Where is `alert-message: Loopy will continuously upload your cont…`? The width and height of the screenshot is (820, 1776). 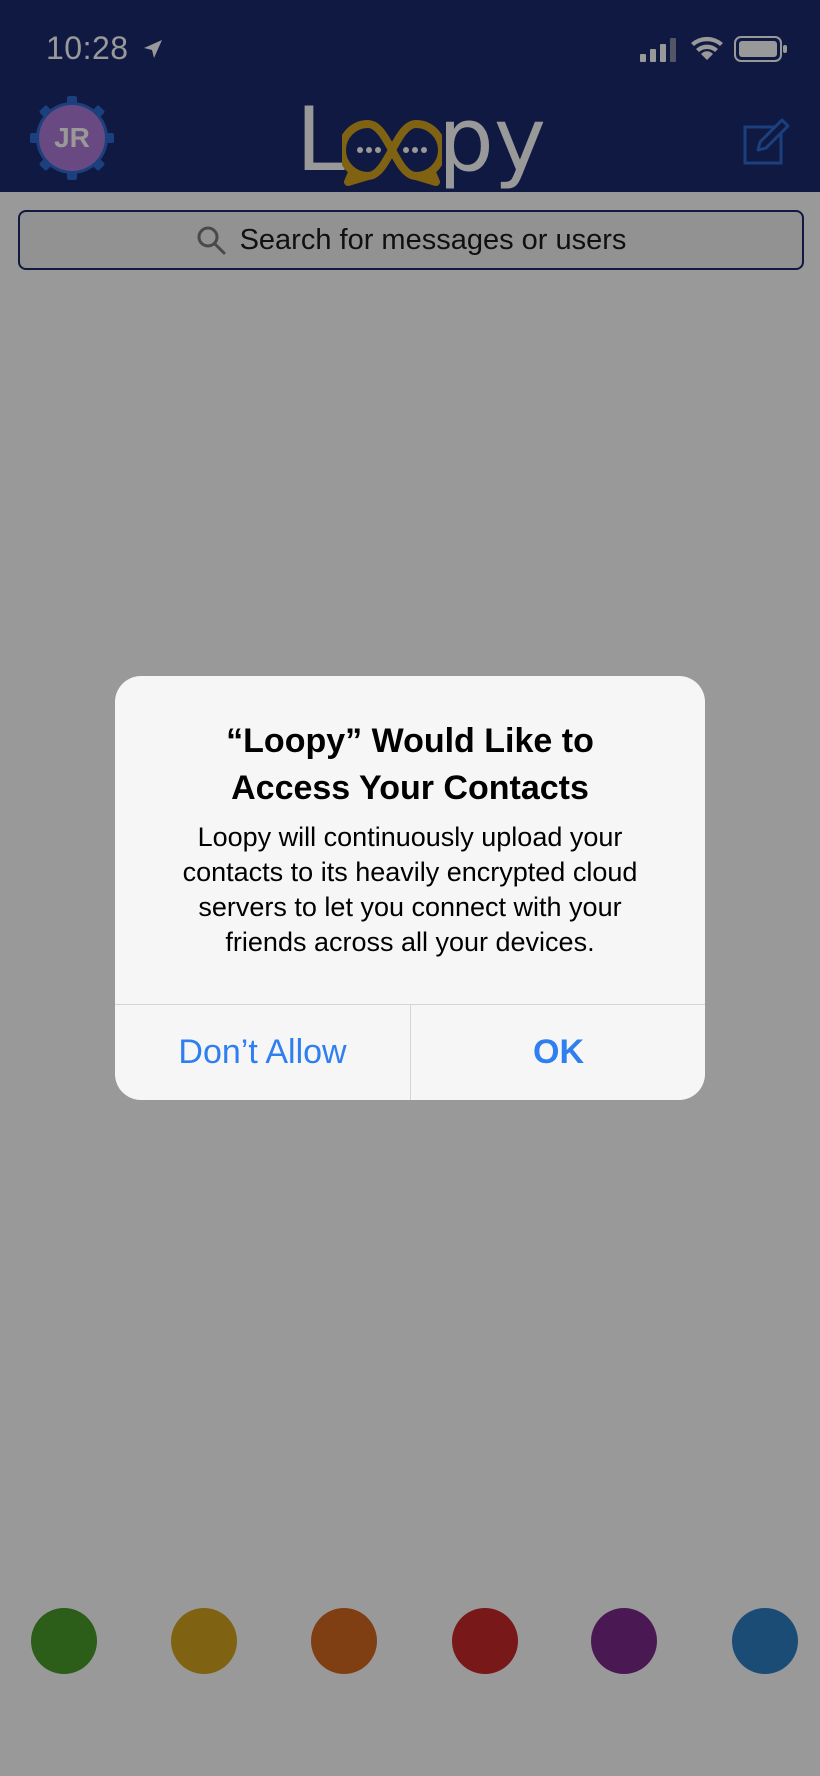 alert-message: Loopy will continuously upload your cont… is located at coordinates (410, 890).